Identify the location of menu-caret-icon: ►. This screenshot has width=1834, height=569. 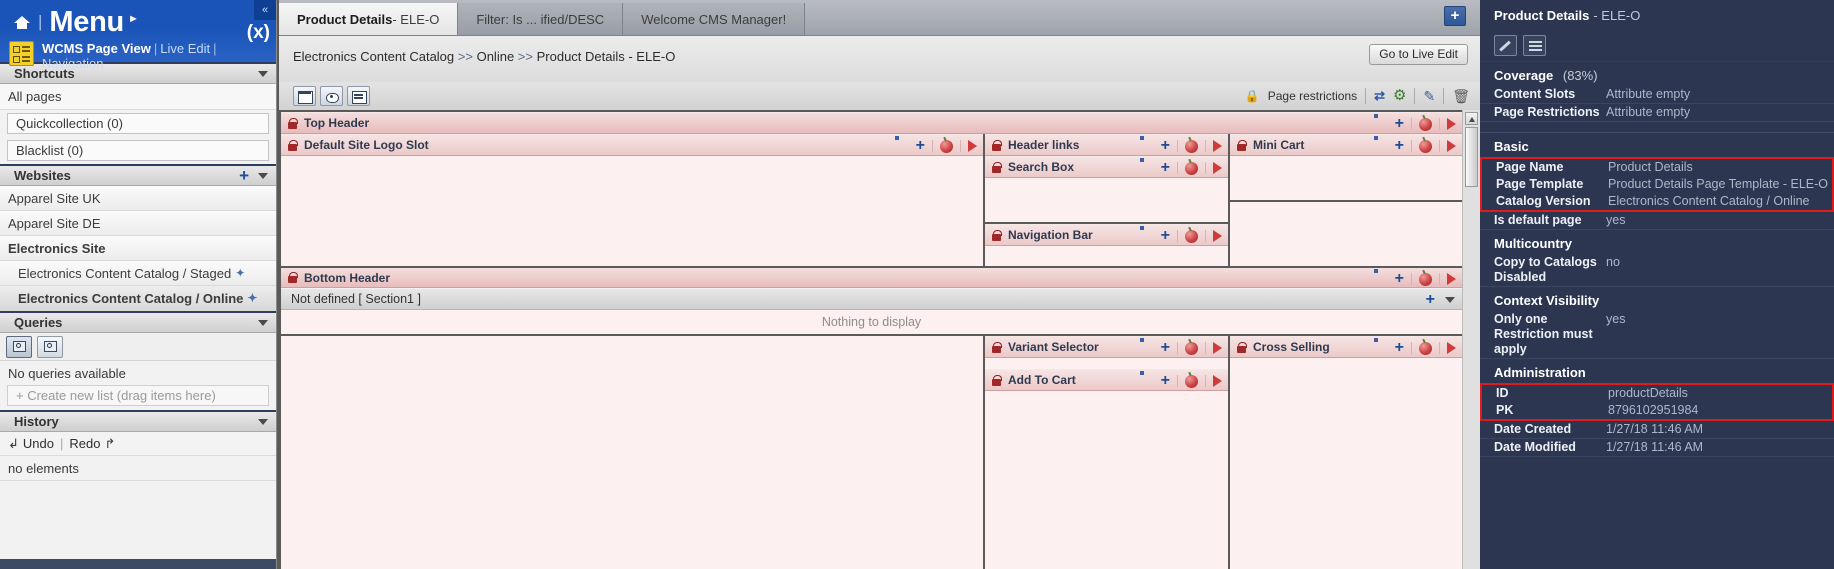
(133, 19).